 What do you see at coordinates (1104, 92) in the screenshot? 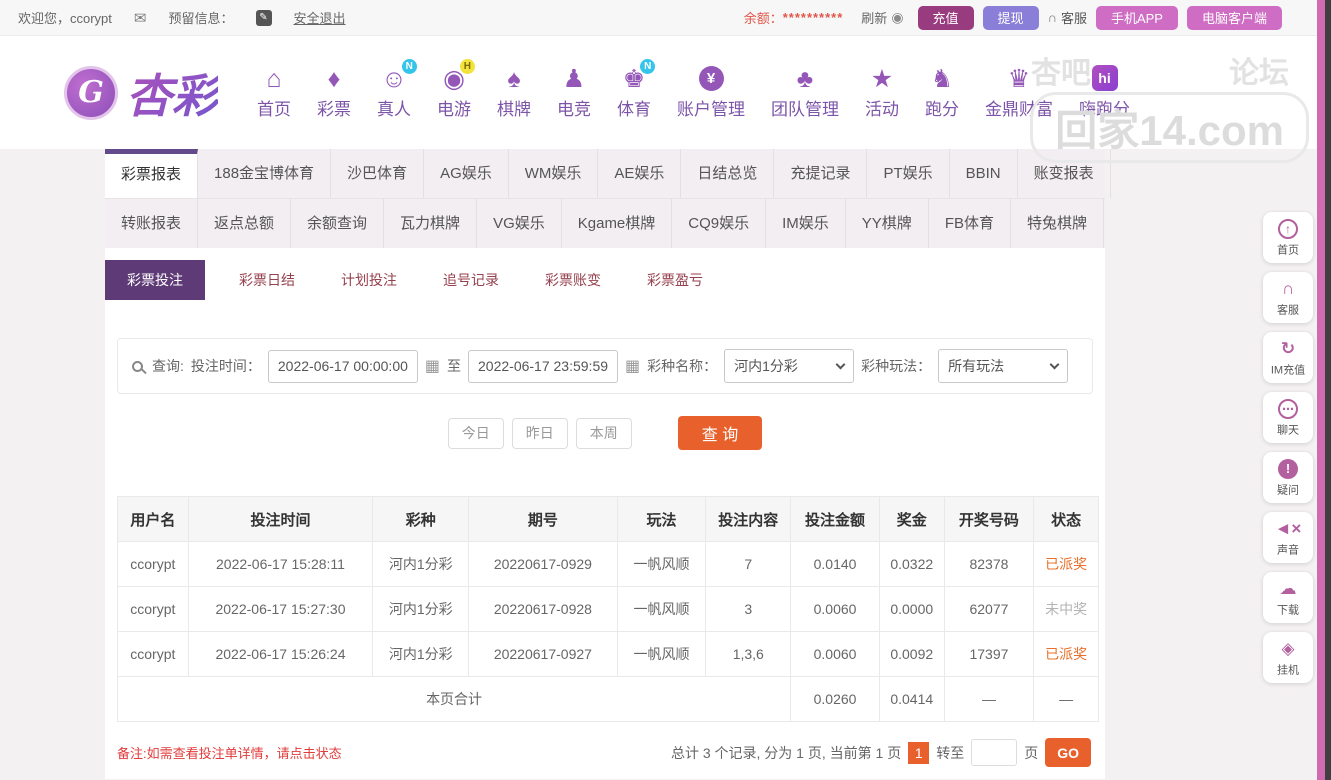
I see `nav-item-hi-paofen: hi 嗨跑分` at bounding box center [1104, 92].